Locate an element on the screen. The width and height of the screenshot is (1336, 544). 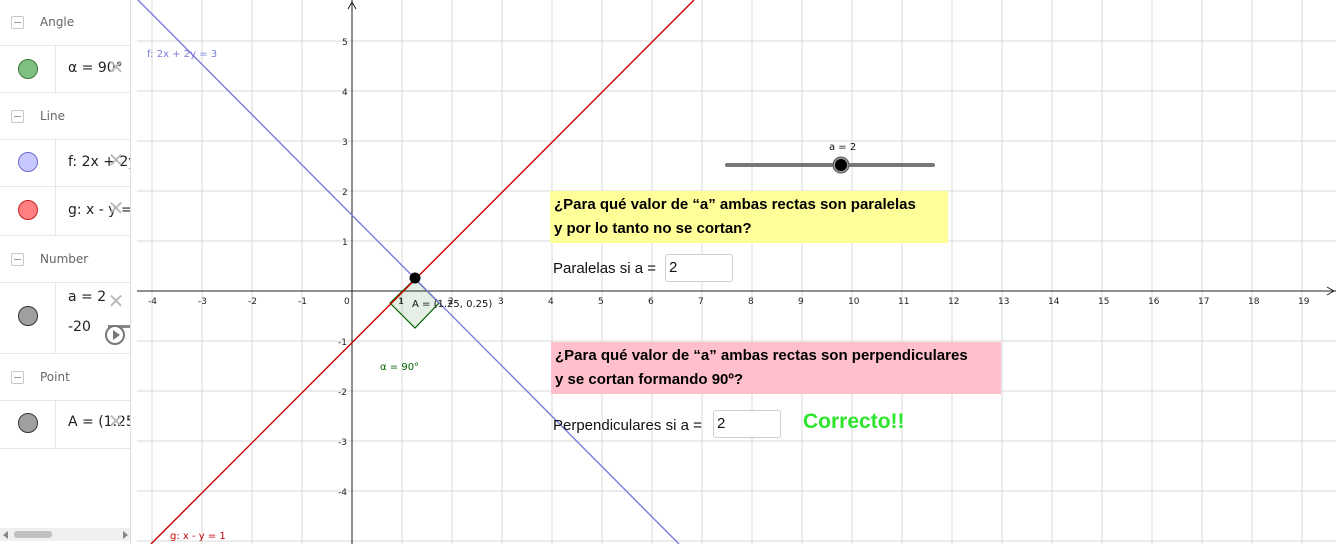
group-line: Line is located at coordinates (65, 117).